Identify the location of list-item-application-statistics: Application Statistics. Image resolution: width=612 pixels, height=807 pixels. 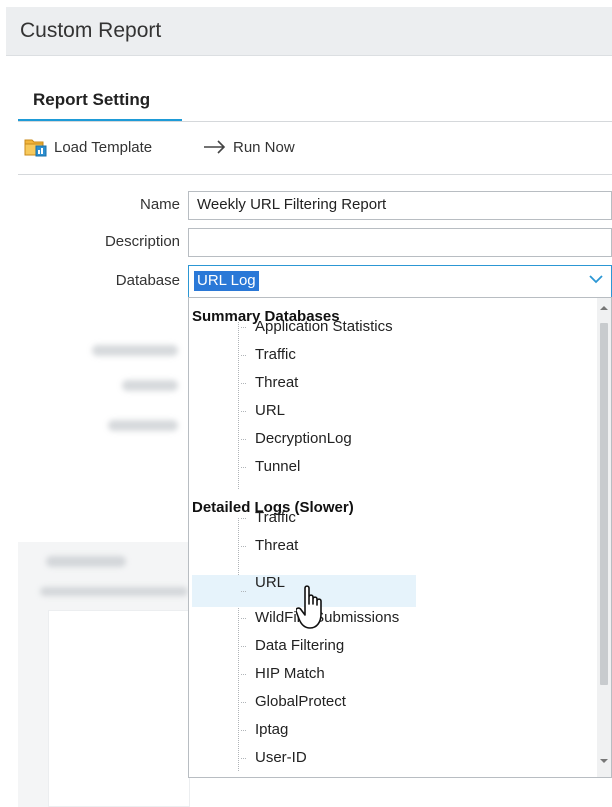
(304, 327).